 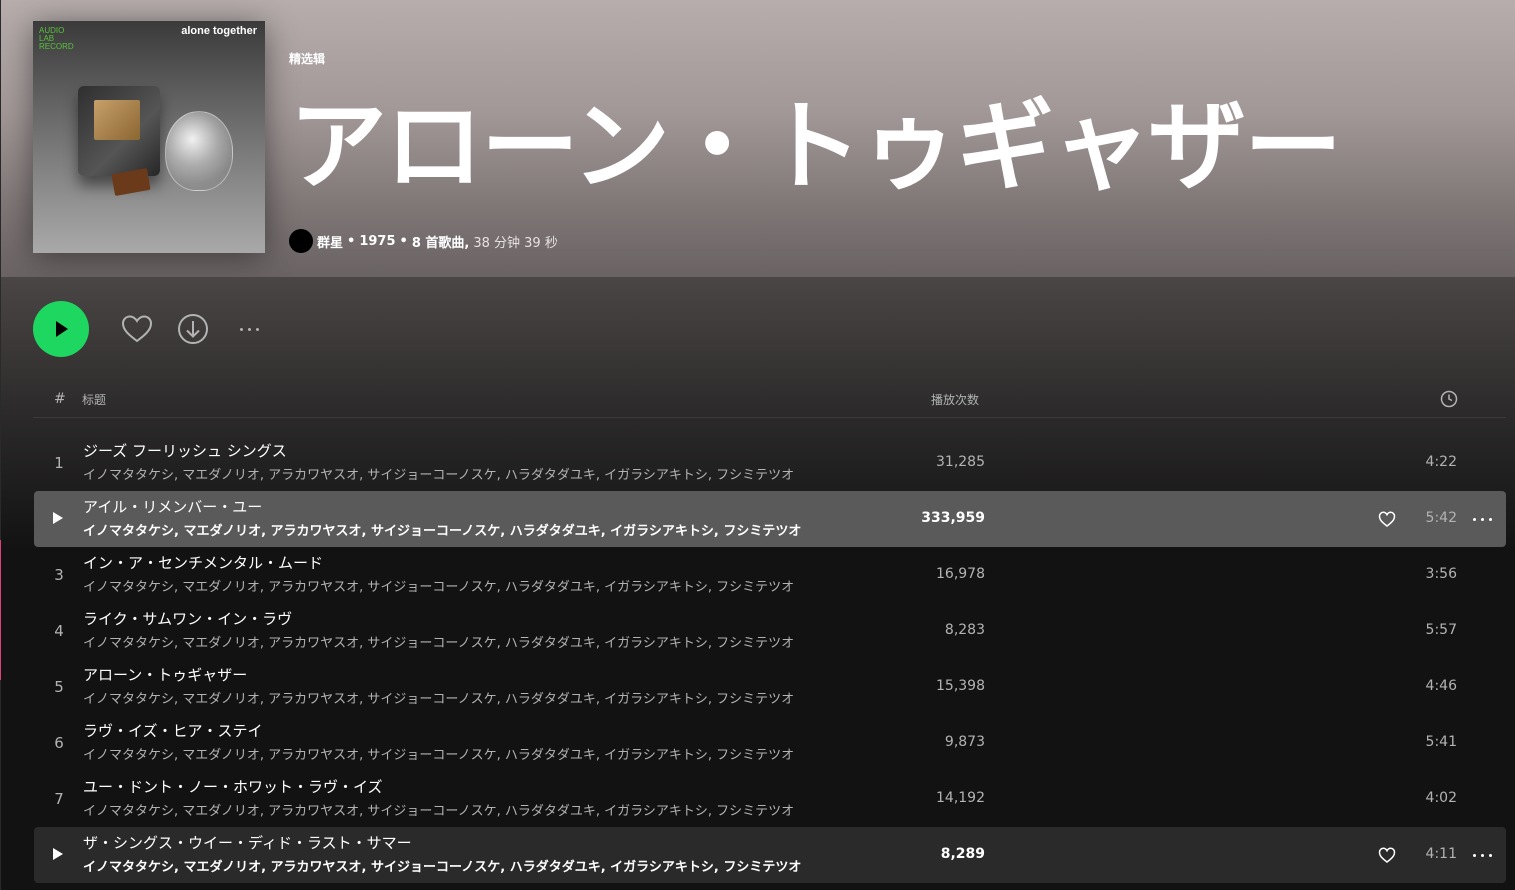 What do you see at coordinates (165, 674) in the screenshot?
I see `track-title: アローン・トゥギャザー` at bounding box center [165, 674].